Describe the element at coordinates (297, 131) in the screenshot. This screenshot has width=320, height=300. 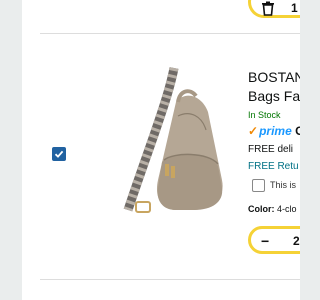
I see `prime-suffix: C` at that location.